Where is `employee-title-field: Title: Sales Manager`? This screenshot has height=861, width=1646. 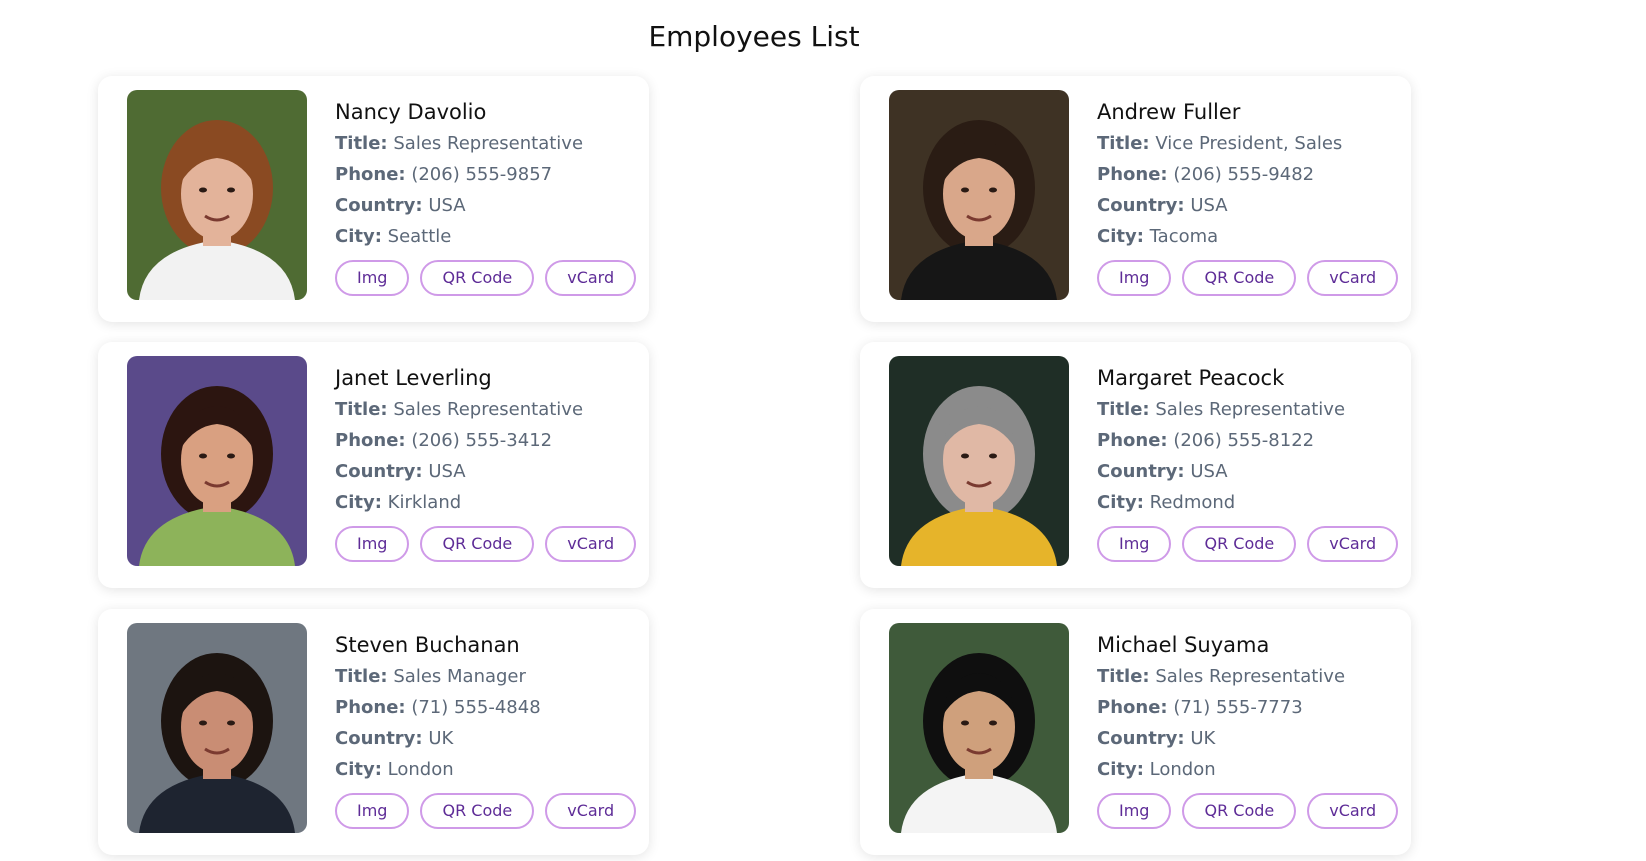 employee-title-field: Title: Sales Manager is located at coordinates (485, 676).